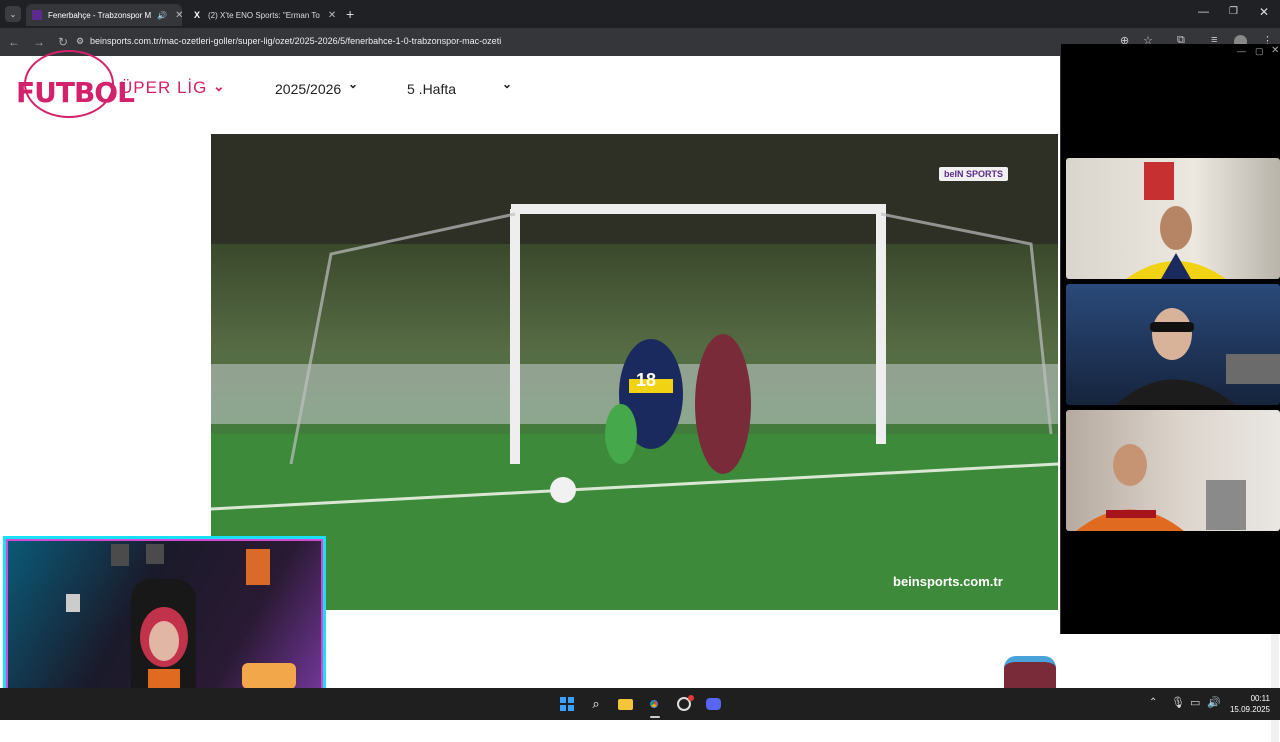 Image resolution: width=1280 pixels, height=742 pixels. Describe the element at coordinates (563, 490) in the screenshot. I see `football` at that location.